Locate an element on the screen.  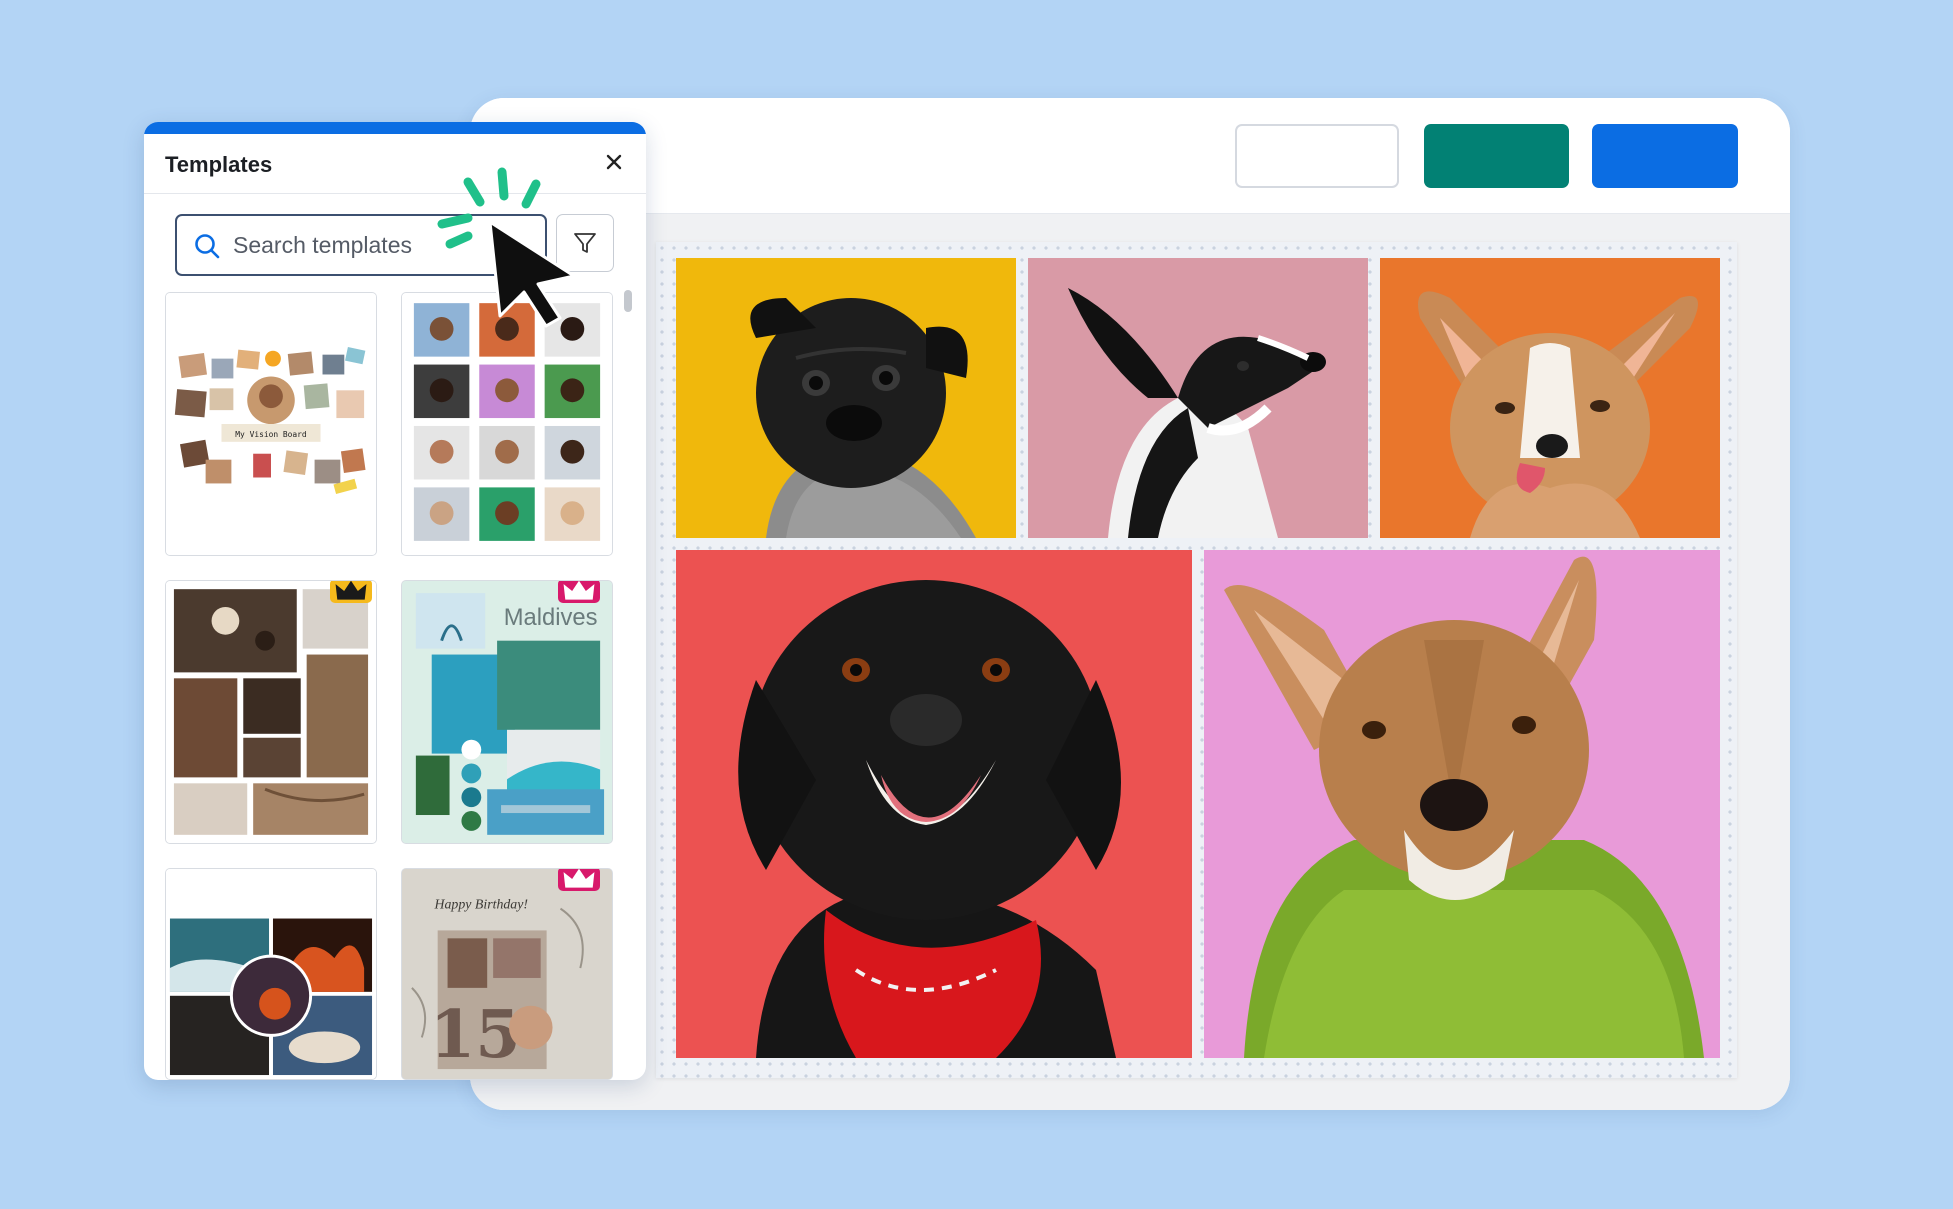
template-happy-birthday: Happy Birthday! 15 is located at coordinates (507, 974).